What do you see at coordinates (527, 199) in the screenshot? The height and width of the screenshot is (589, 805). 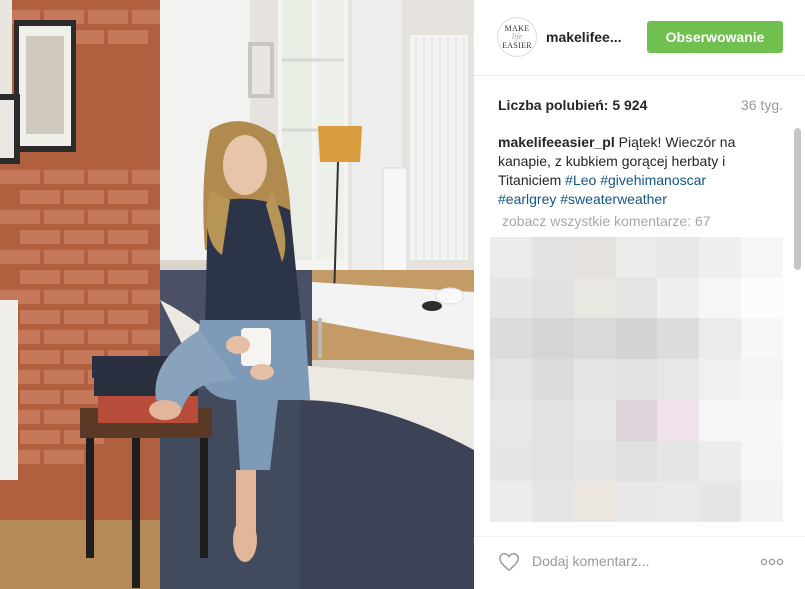 I see `hashtag-link: #earlgrey` at bounding box center [527, 199].